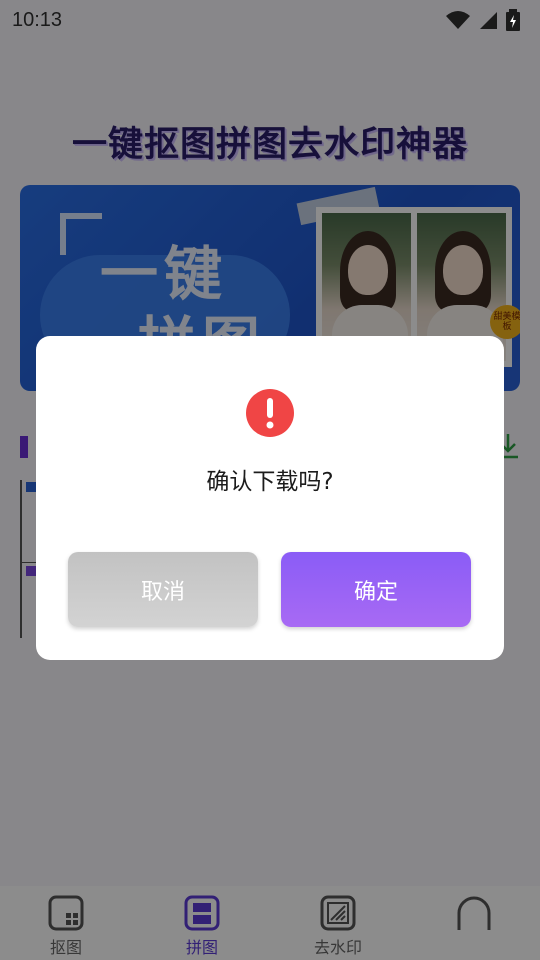 This screenshot has width=540, height=960. What do you see at coordinates (488, 20) in the screenshot?
I see `signal-icon` at bounding box center [488, 20].